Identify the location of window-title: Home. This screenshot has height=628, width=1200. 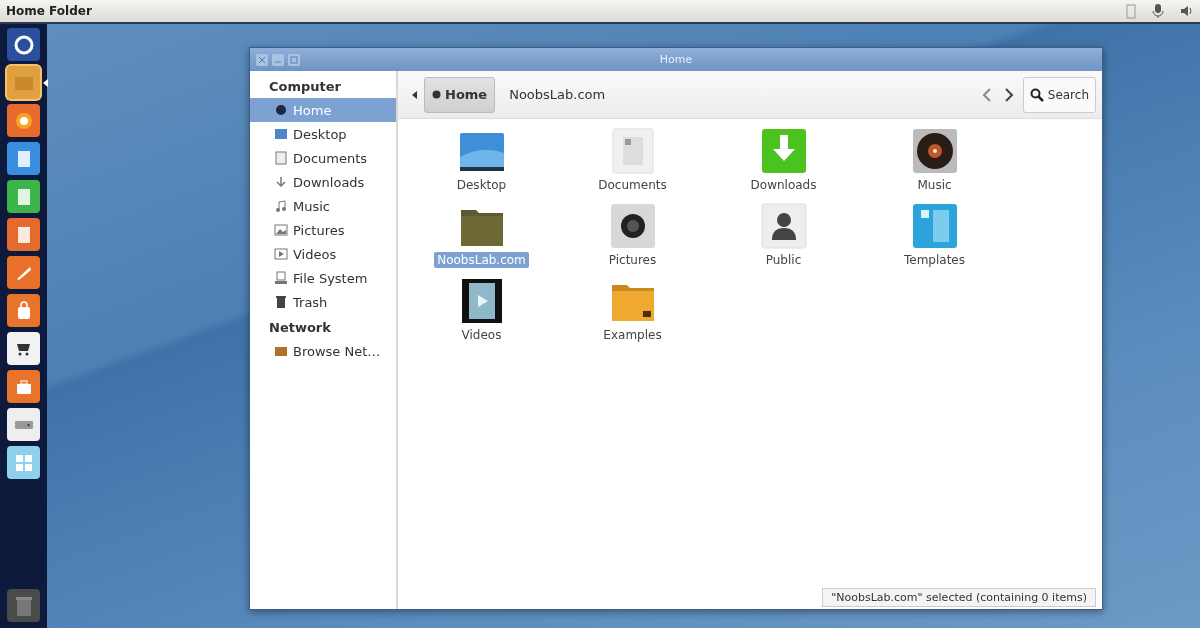
(676, 59).